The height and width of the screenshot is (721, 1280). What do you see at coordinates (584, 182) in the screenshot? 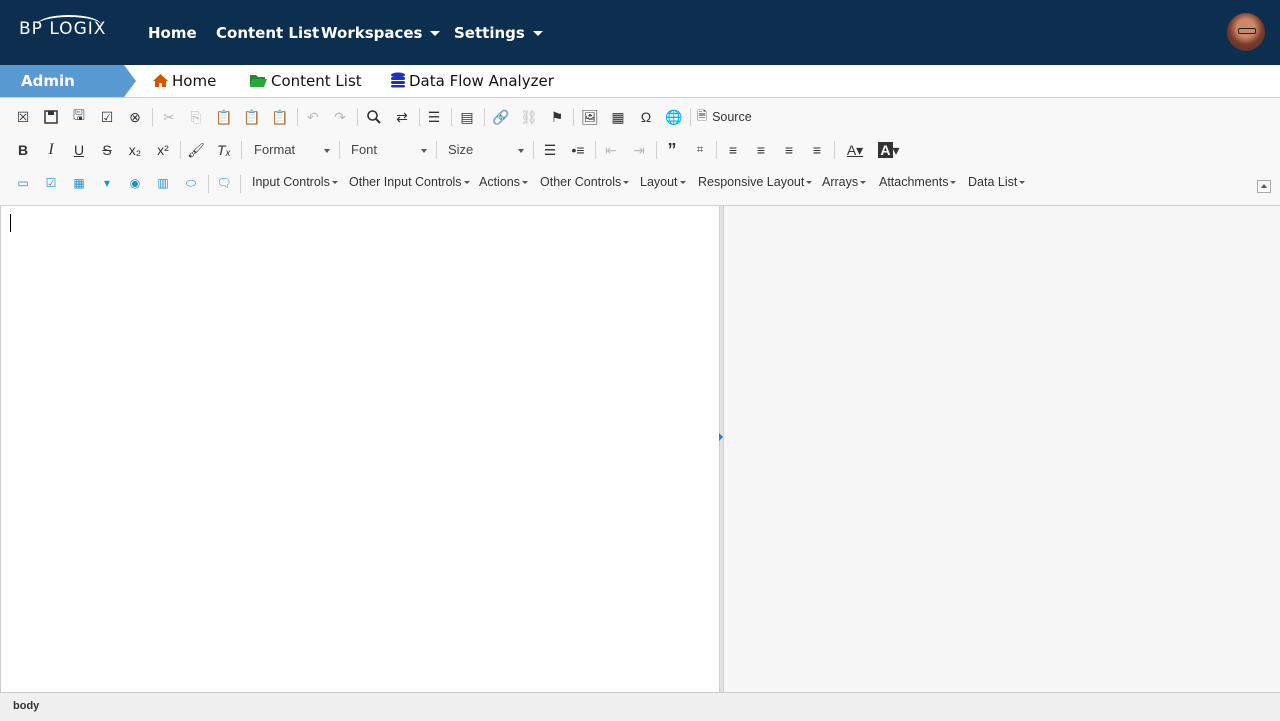
I see `menu-other-controls: Other Controls` at bounding box center [584, 182].